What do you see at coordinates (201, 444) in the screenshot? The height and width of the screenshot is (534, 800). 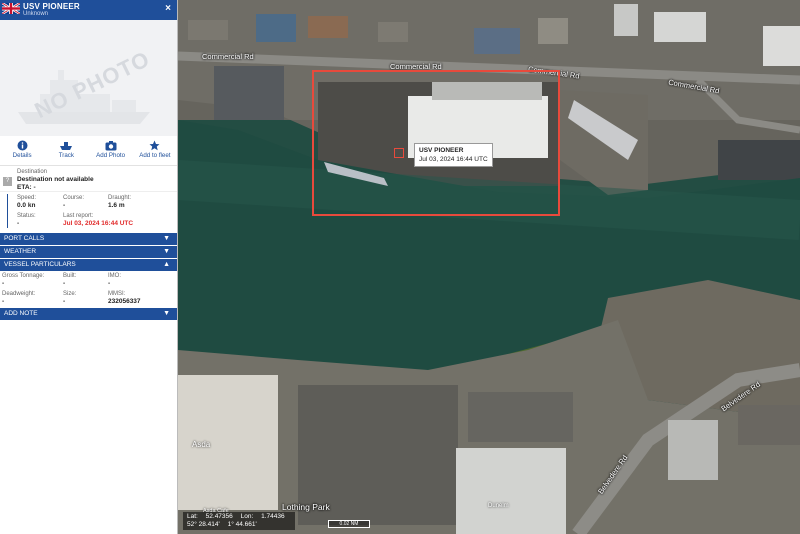 I see `place-label-asda: Asda` at bounding box center [201, 444].